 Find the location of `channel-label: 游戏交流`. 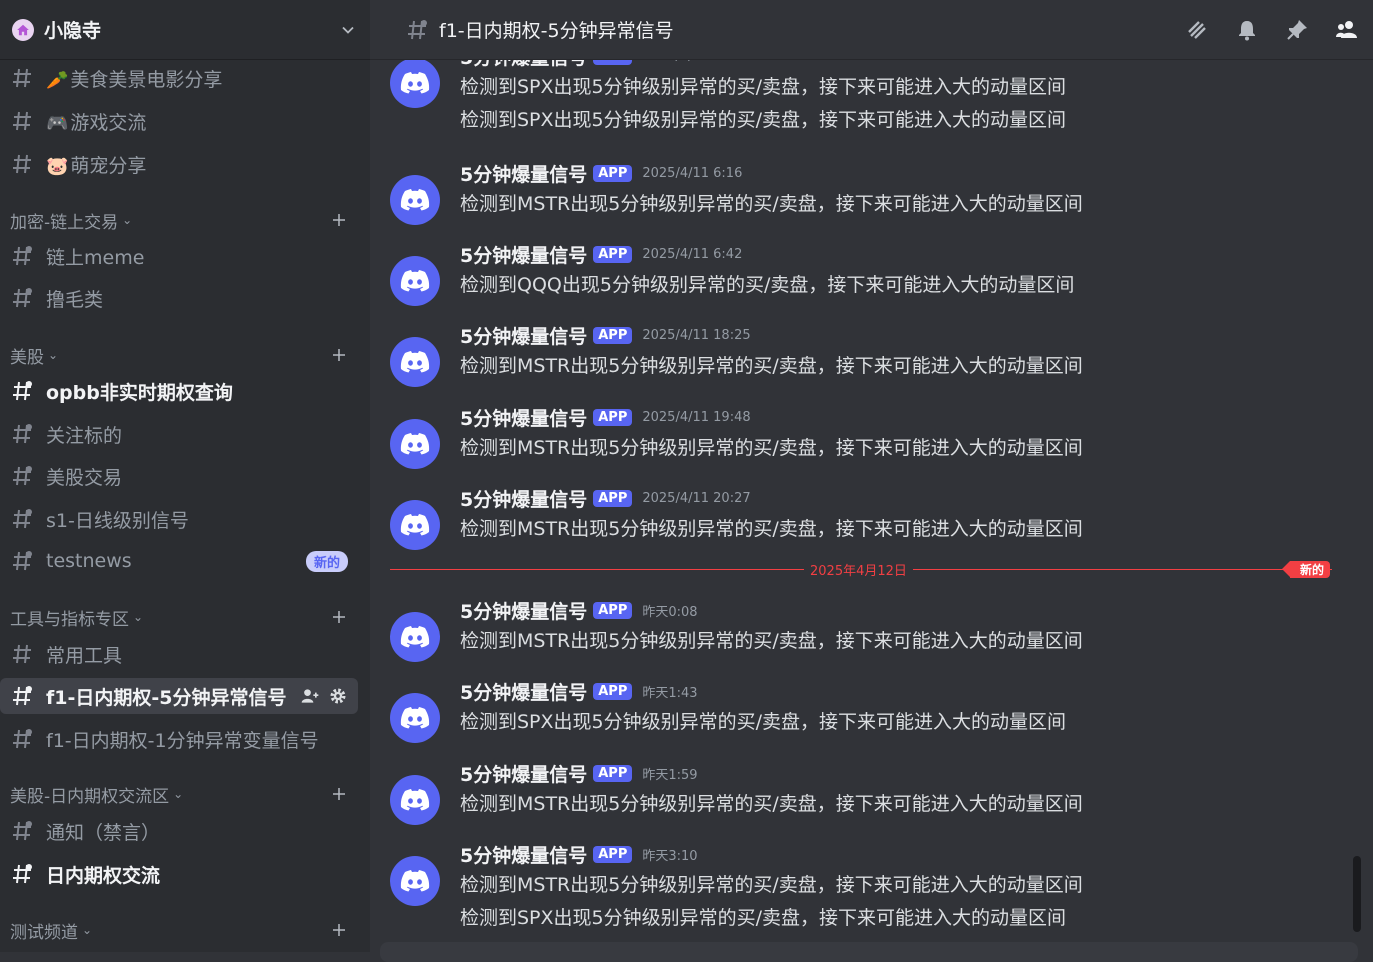

channel-label: 游戏交流 is located at coordinates (108, 122).